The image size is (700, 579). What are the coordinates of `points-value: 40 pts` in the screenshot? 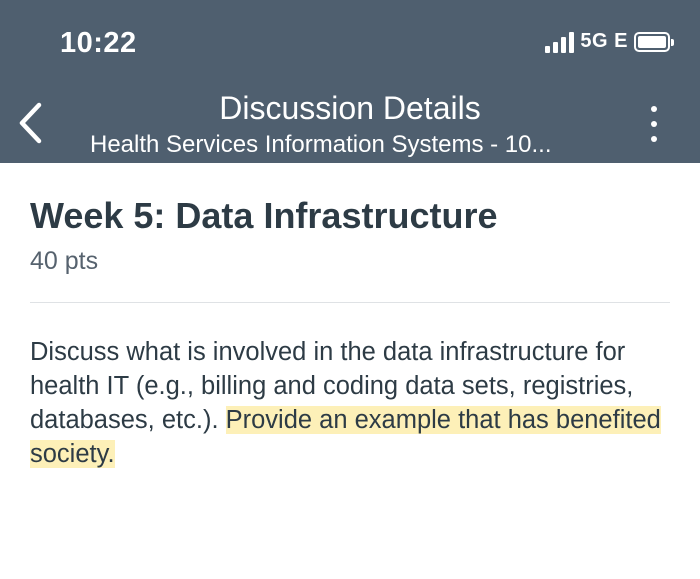 It's located at (64, 261).